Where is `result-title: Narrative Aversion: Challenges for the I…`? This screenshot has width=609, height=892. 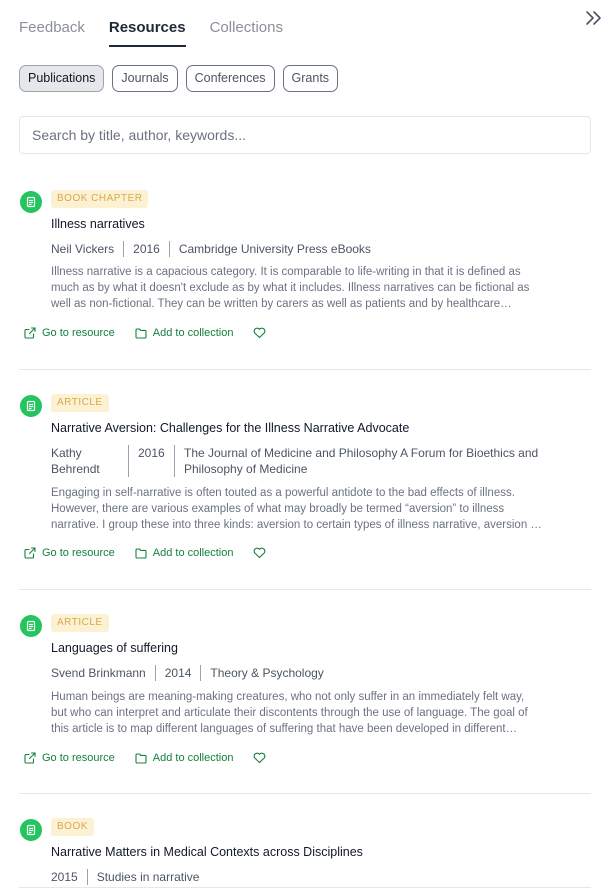 result-title: Narrative Aversion: Challenges for the I… is located at coordinates (230, 428).